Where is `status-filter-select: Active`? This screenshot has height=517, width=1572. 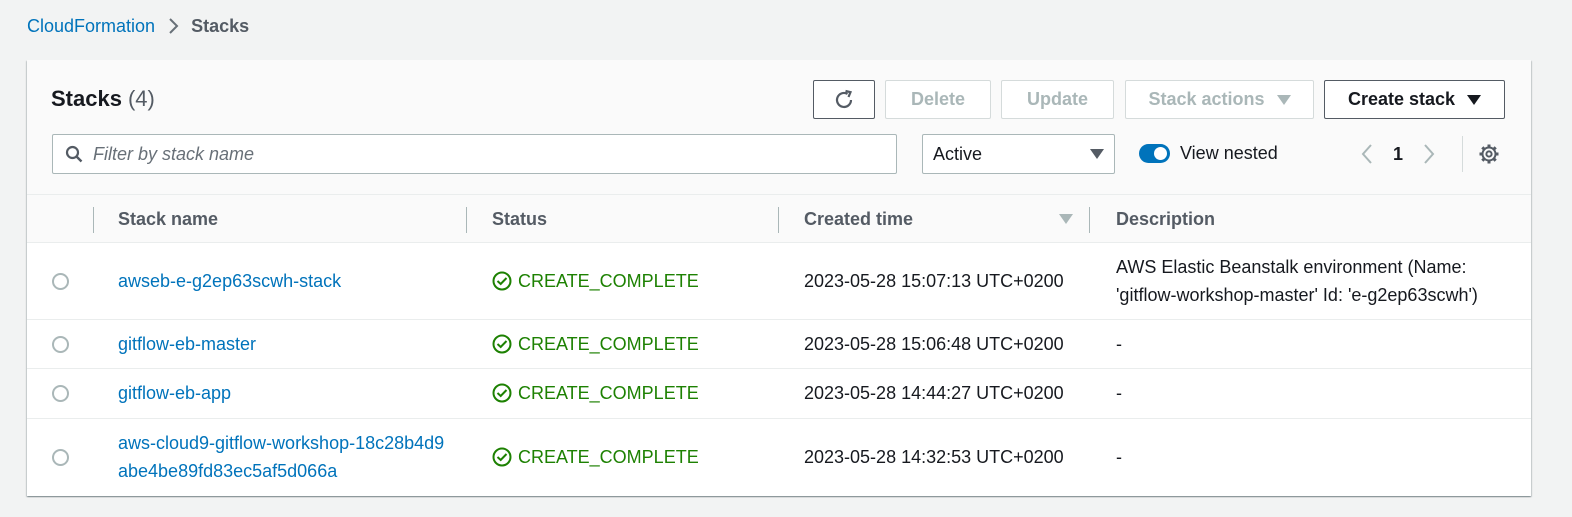 status-filter-select: Active is located at coordinates (1018, 154).